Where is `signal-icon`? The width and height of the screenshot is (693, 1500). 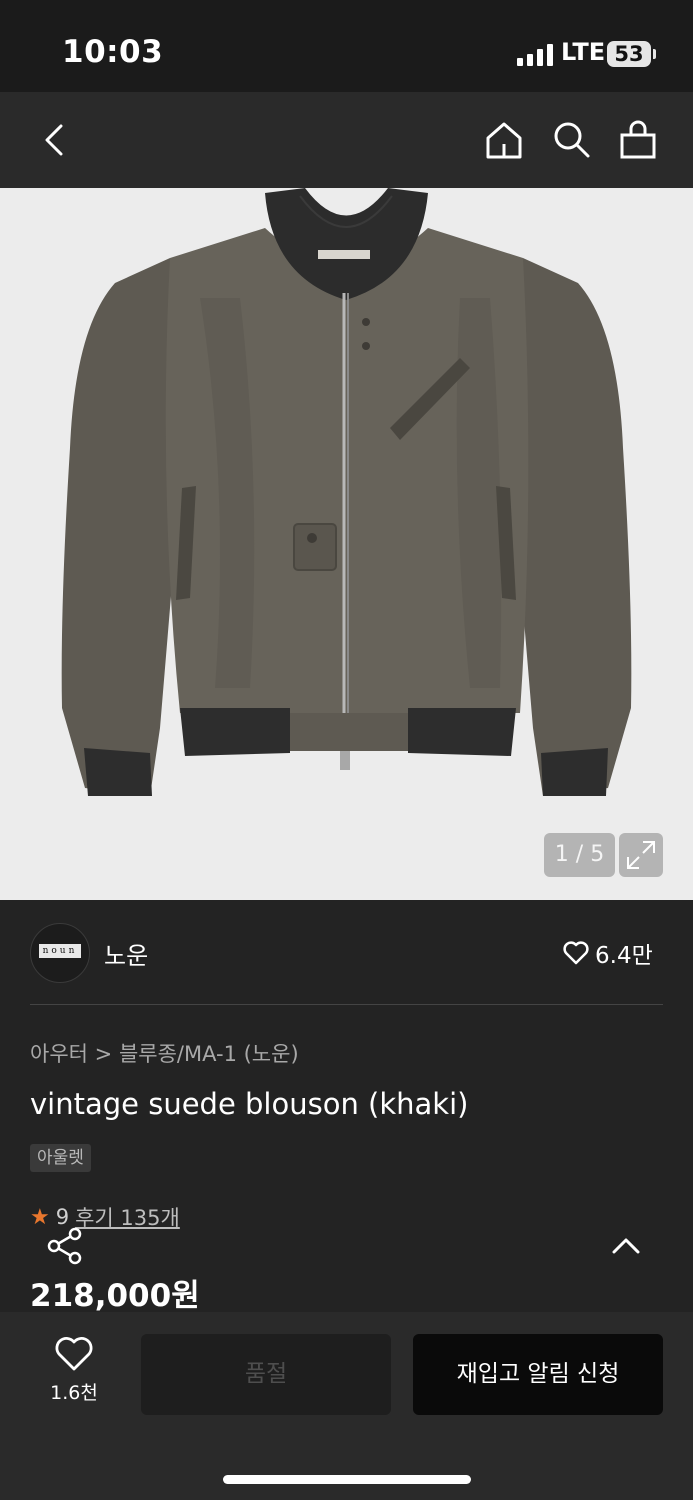 signal-icon is located at coordinates (536, 55).